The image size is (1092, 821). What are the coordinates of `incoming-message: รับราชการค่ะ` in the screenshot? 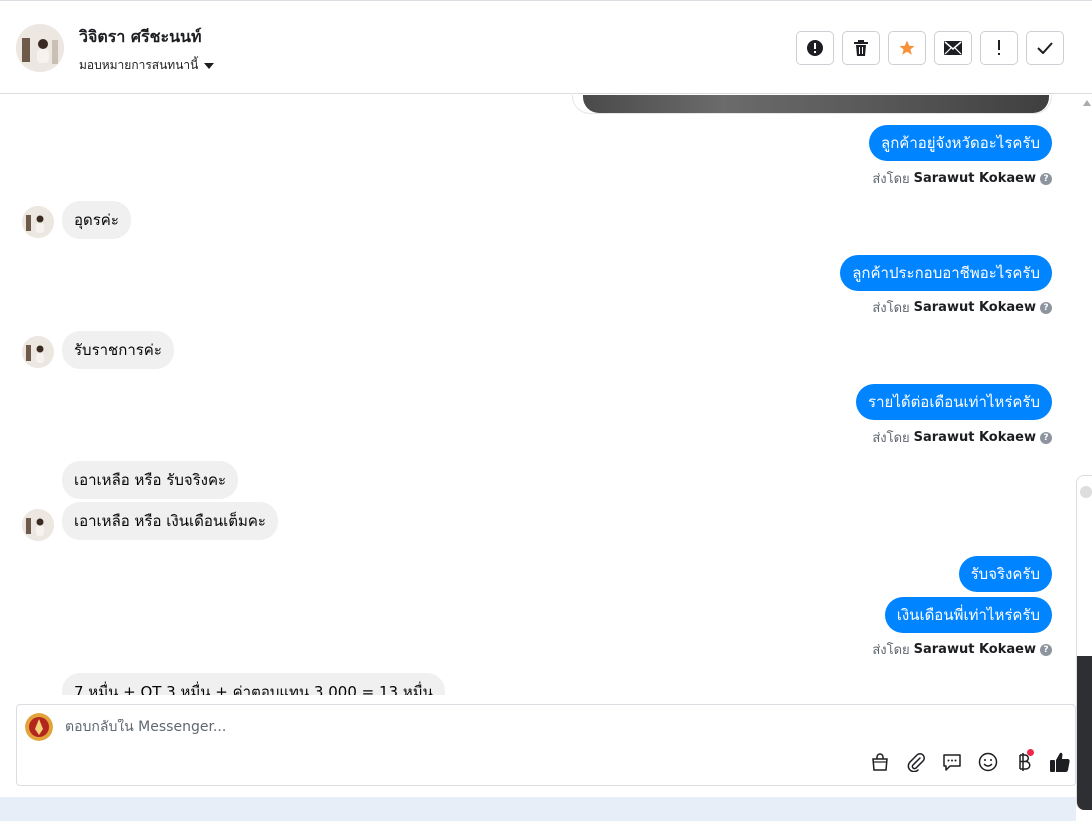 It's located at (118, 350).